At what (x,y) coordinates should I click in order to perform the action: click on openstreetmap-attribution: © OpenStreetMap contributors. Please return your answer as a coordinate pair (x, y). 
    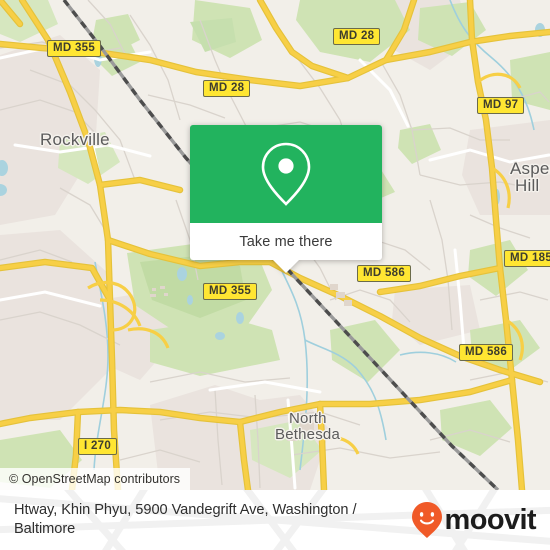
    Looking at the image, I should click on (95, 479).